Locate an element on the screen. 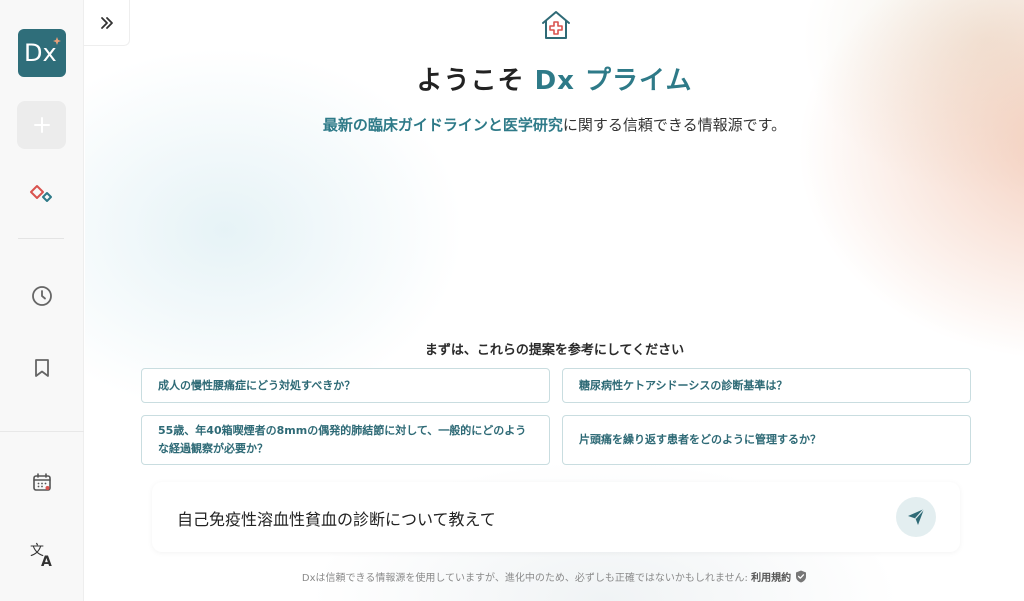 Image resolution: width=1024 pixels, height=601 pixels. expand-sidebar-button is located at coordinates (107, 23).